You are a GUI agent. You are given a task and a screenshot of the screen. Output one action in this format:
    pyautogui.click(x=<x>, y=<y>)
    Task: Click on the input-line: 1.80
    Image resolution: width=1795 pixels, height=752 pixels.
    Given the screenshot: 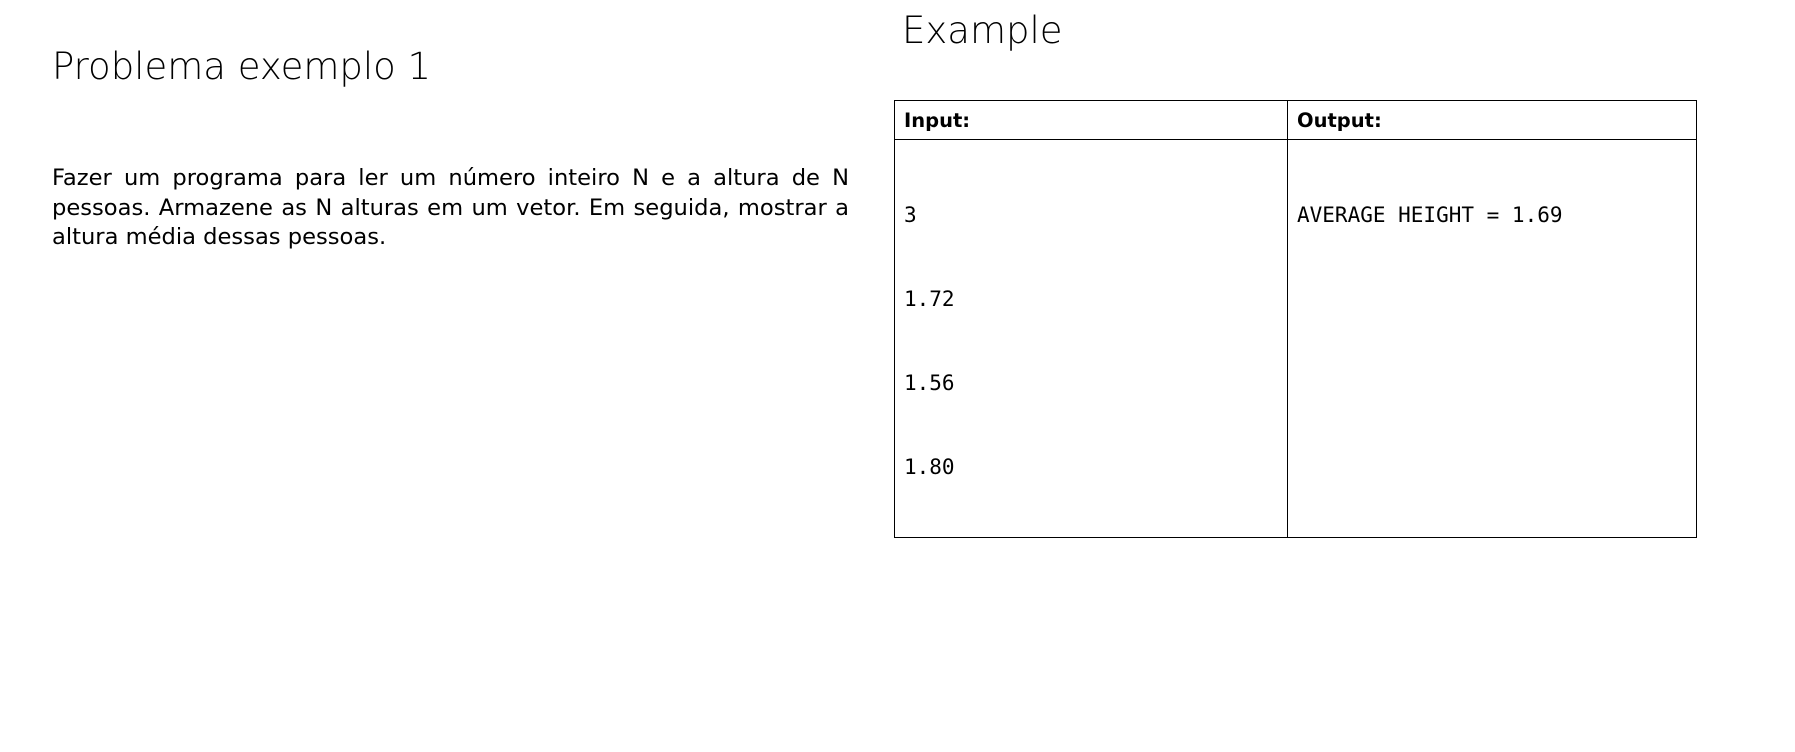 What is the action you would take?
    pyautogui.click(x=929, y=467)
    